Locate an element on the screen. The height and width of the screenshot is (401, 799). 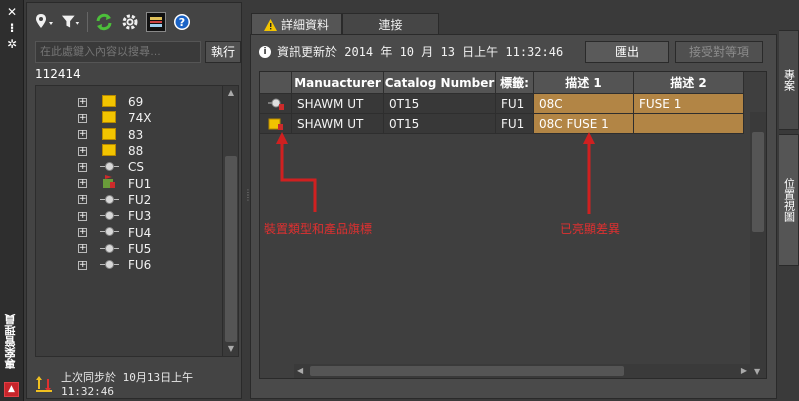
execute-button: 執行 is located at coordinates (223, 52).